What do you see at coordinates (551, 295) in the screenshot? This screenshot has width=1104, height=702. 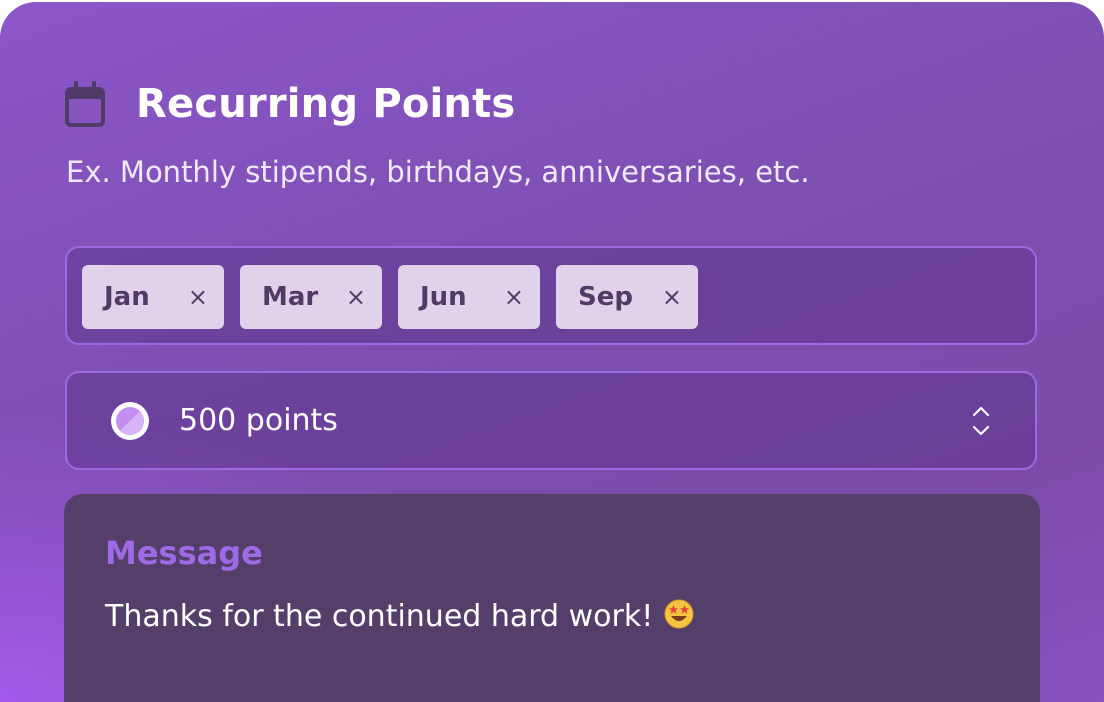 I see `month-multiselect: Jan × Mar × Jun × Sep ×` at bounding box center [551, 295].